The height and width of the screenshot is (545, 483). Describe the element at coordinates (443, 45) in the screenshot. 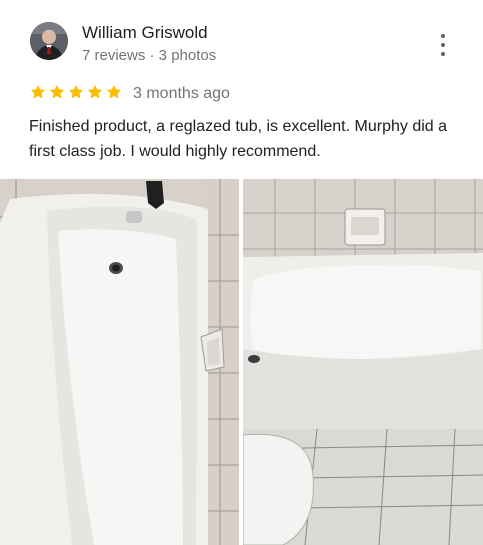

I see `more-options-icon` at that location.